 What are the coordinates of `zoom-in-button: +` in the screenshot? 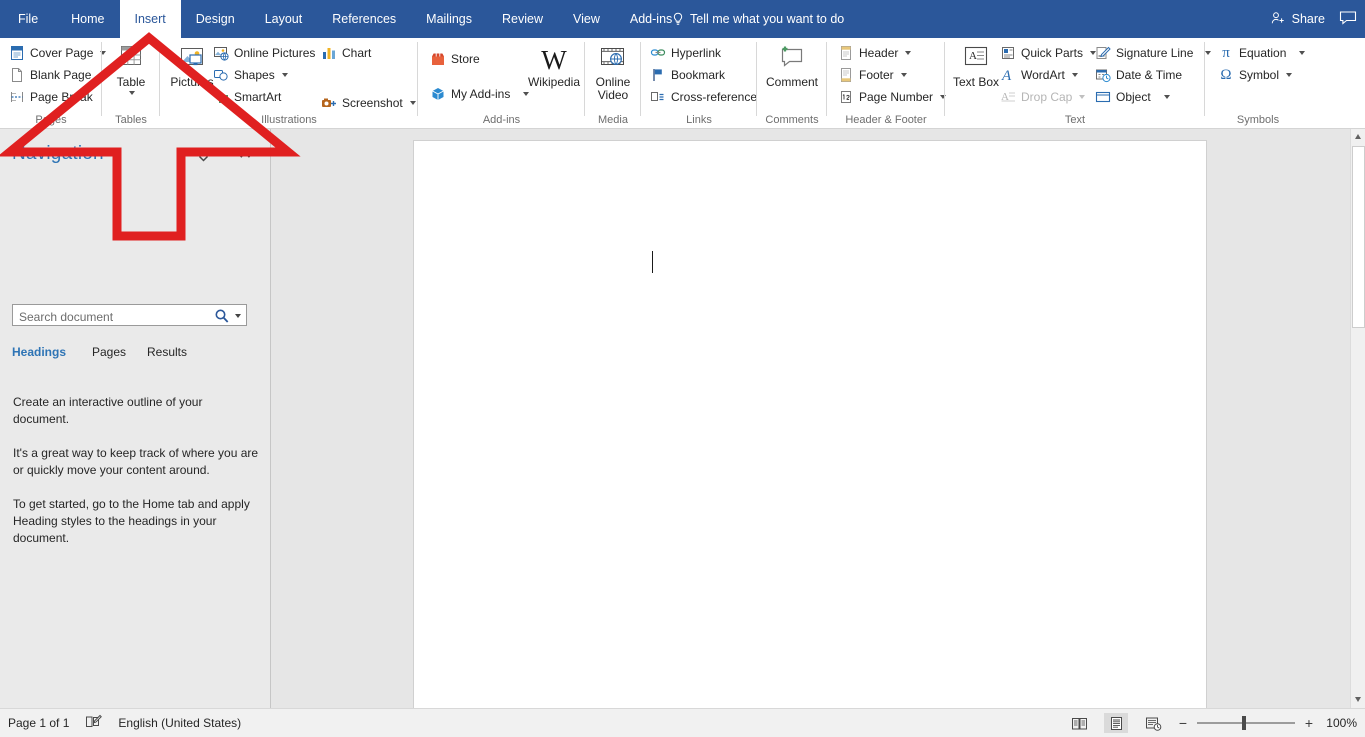 It's located at (1309, 723).